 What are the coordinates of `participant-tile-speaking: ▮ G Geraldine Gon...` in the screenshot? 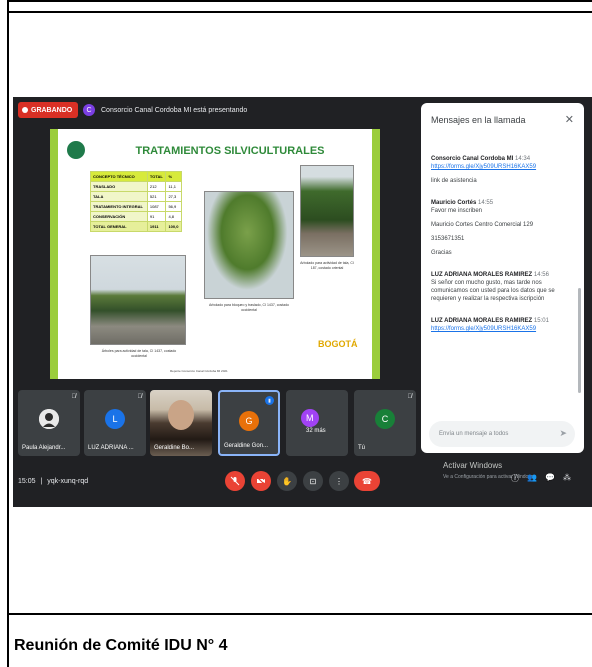 It's located at (249, 423).